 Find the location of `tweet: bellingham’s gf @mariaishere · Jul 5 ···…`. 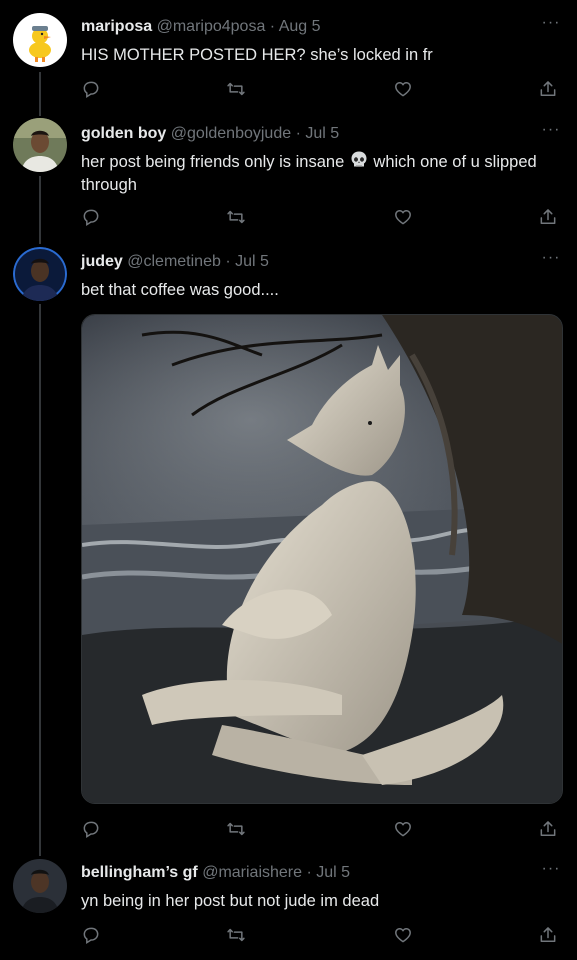

tweet: bellingham’s gf @mariaishere · Jul 5 ···… is located at coordinates (288, 904).